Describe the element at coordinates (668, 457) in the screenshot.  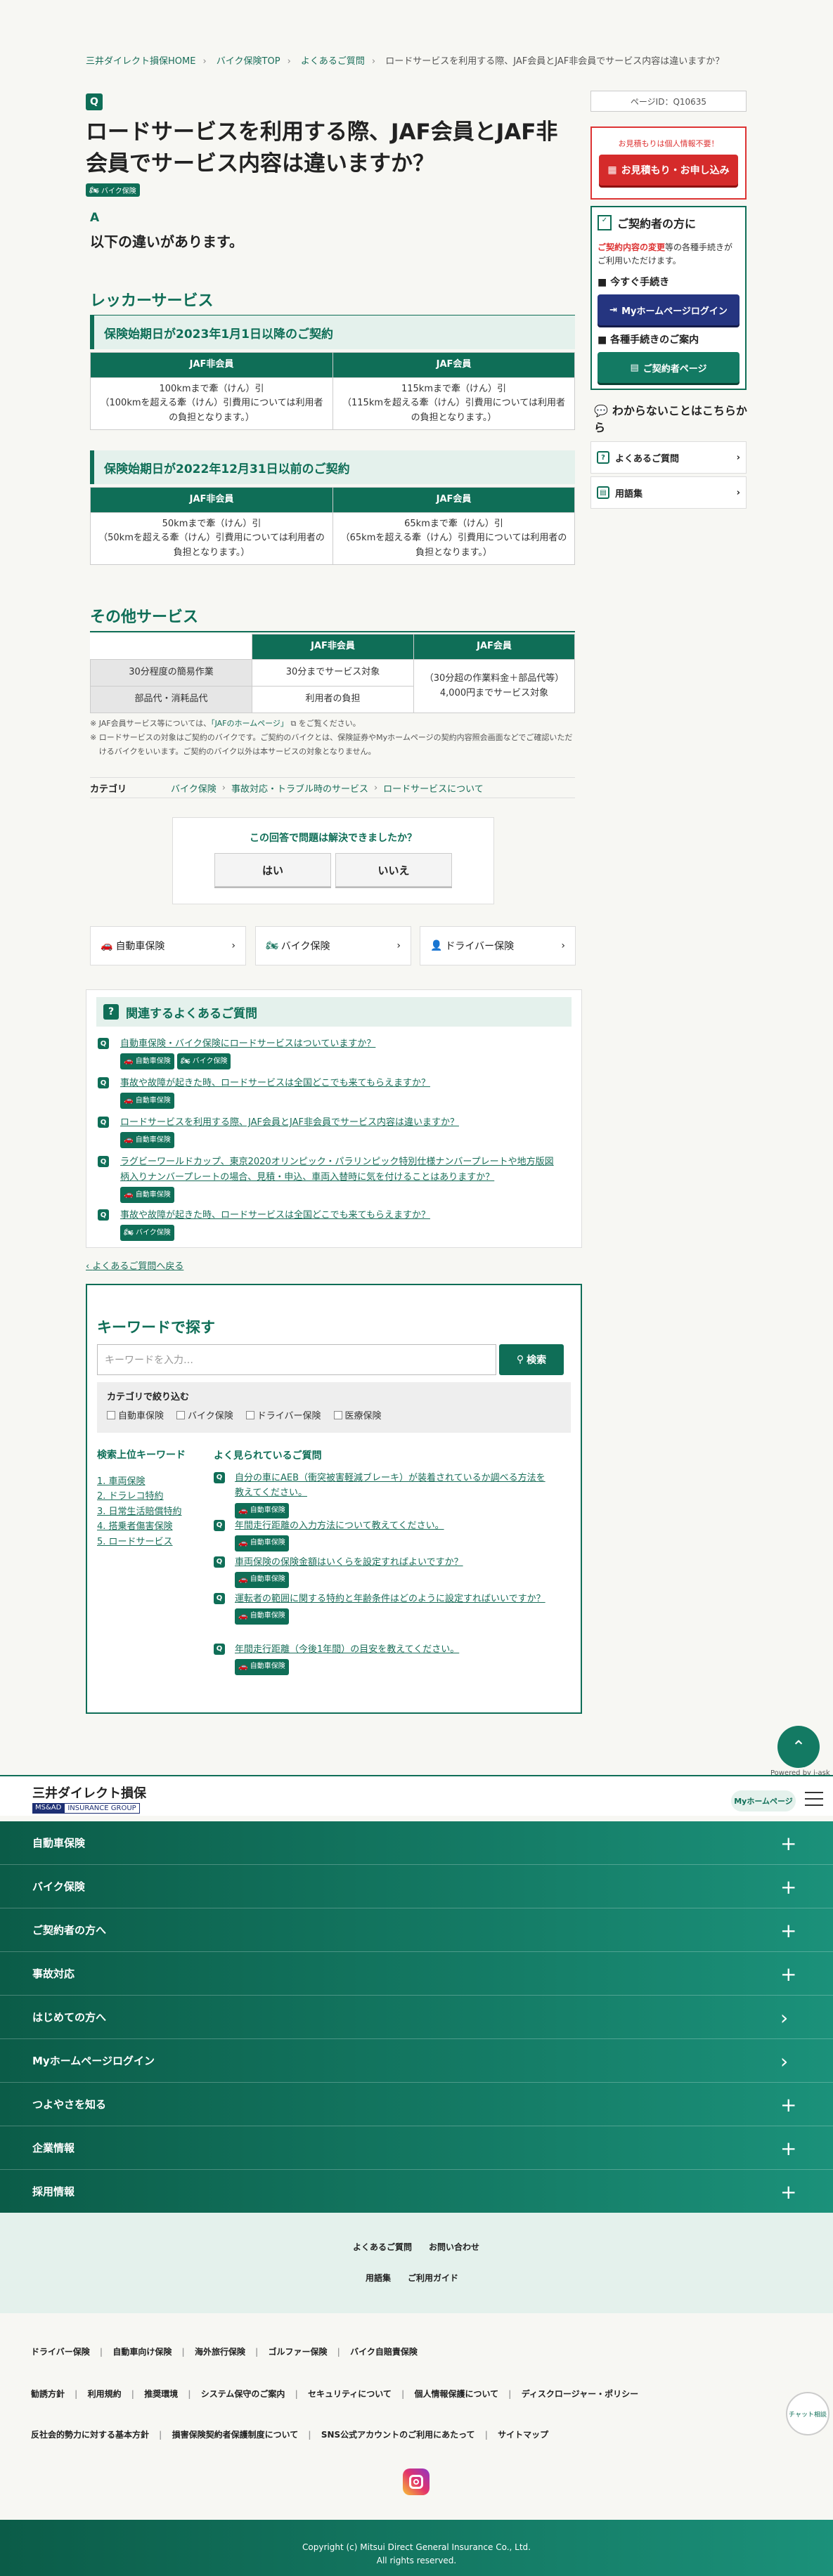
I see `sidebar-faq-link: ? よくあるご質問 ›` at that location.